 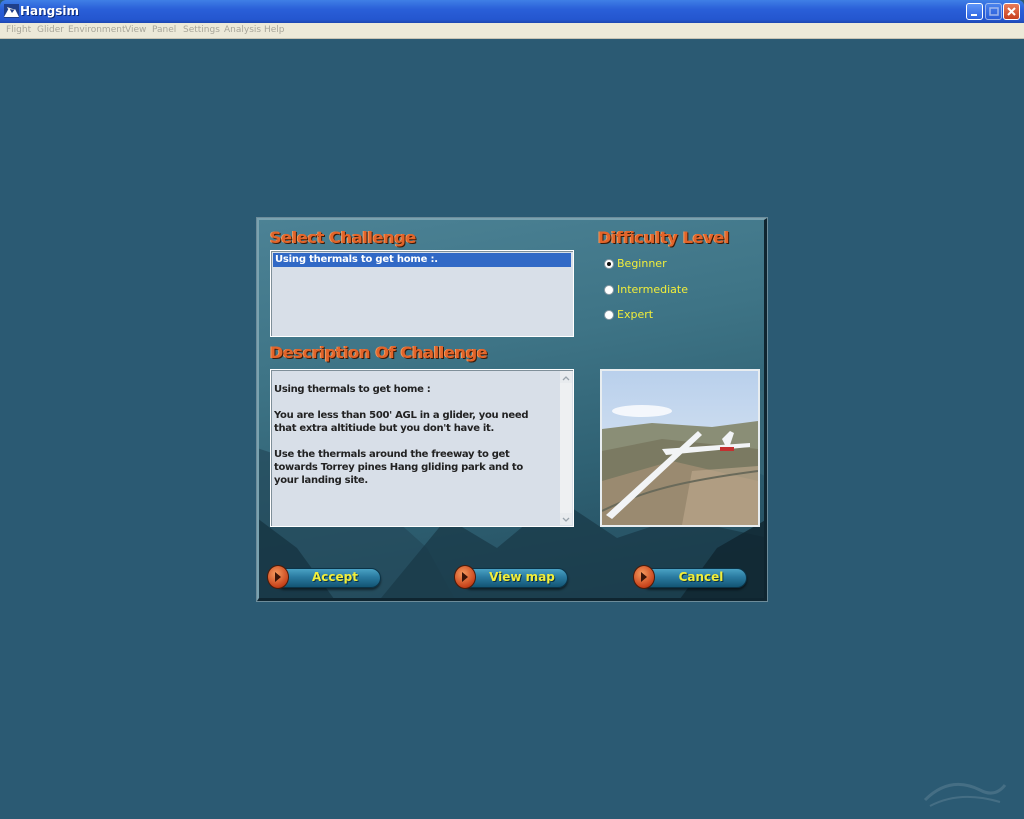 What do you see at coordinates (512, 11) in the screenshot?
I see `title-bar: Hangsim` at bounding box center [512, 11].